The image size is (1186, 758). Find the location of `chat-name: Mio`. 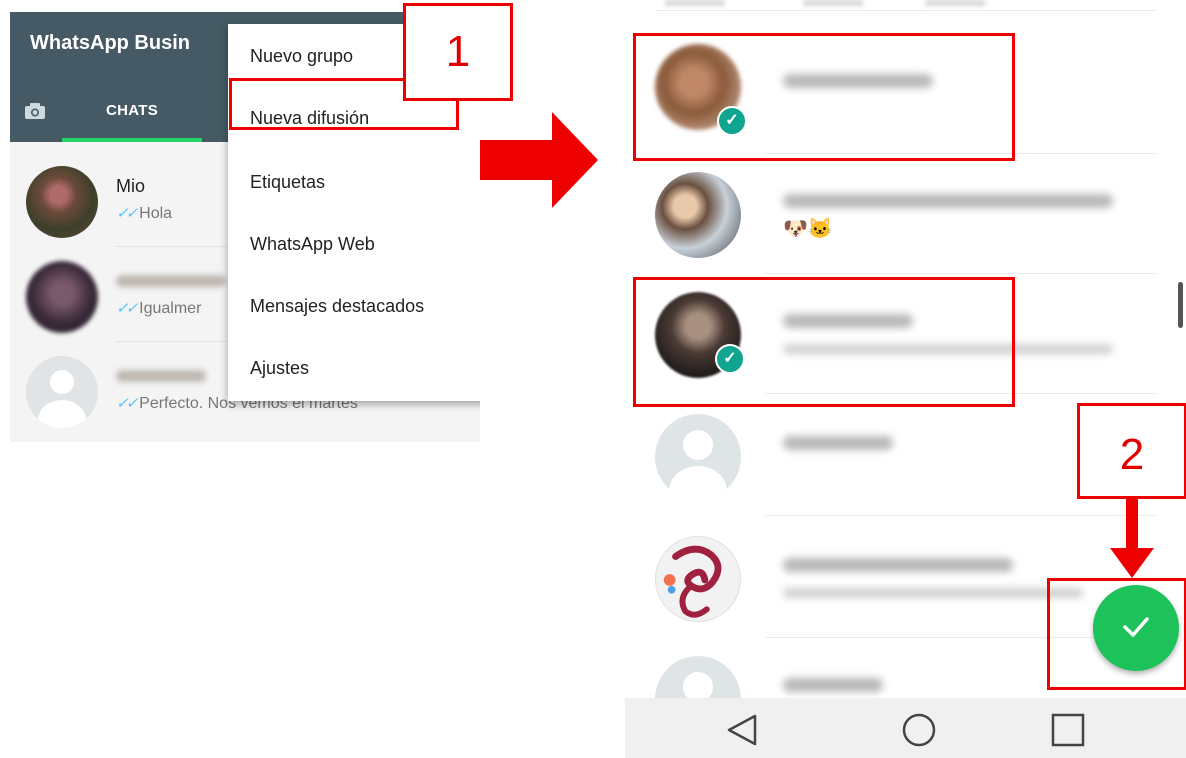

chat-name: Mio is located at coordinates (131, 186).